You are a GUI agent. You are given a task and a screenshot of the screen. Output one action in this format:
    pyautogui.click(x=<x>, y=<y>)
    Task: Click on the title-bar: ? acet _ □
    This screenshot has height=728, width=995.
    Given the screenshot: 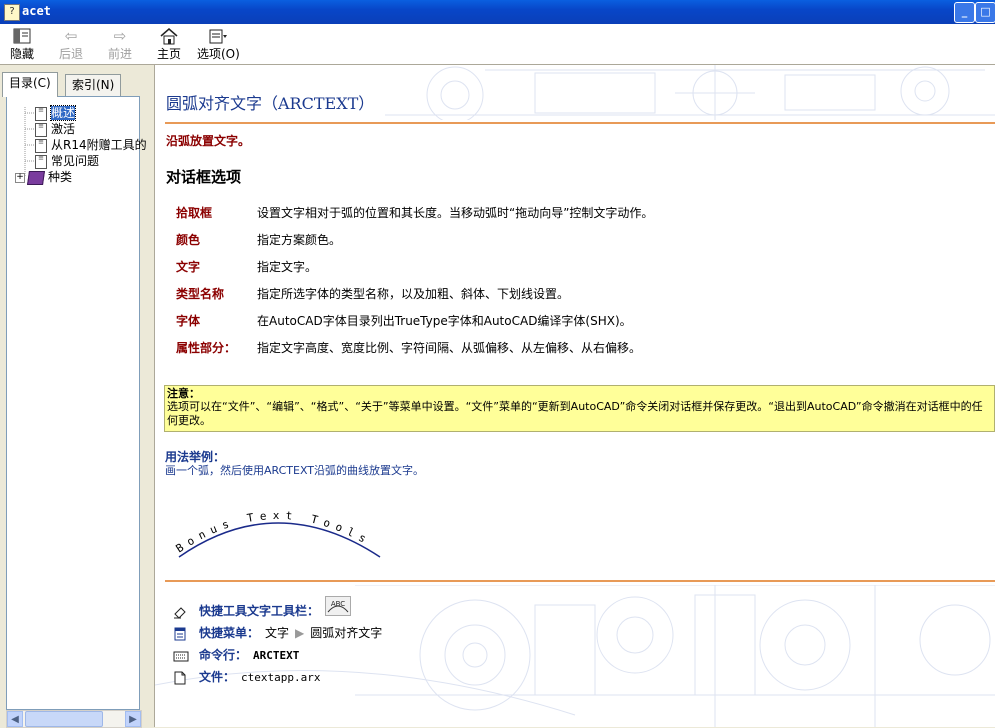 What is the action you would take?
    pyautogui.click(x=497, y=12)
    